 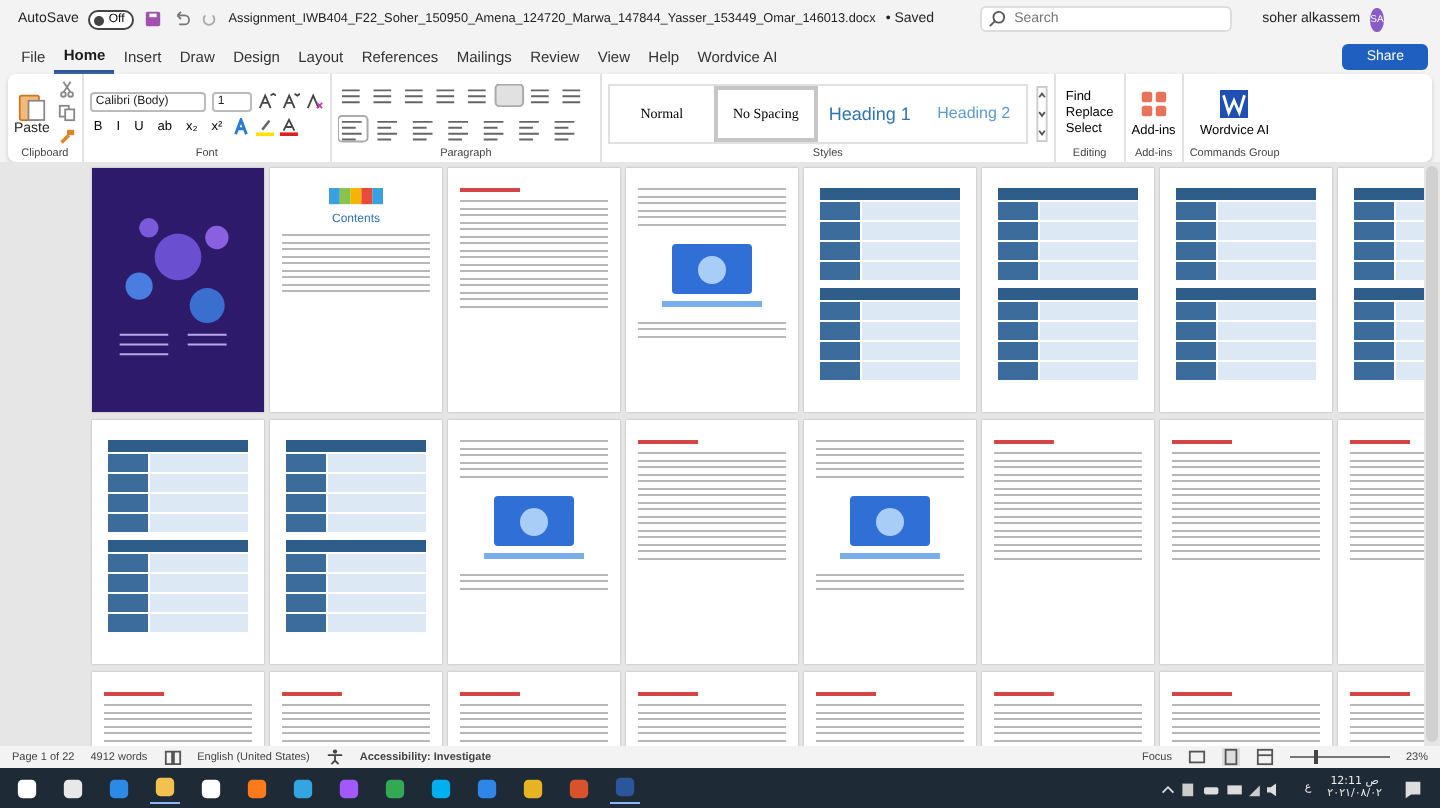 What do you see at coordinates (241, 126) in the screenshot?
I see `text-effect-icon` at bounding box center [241, 126].